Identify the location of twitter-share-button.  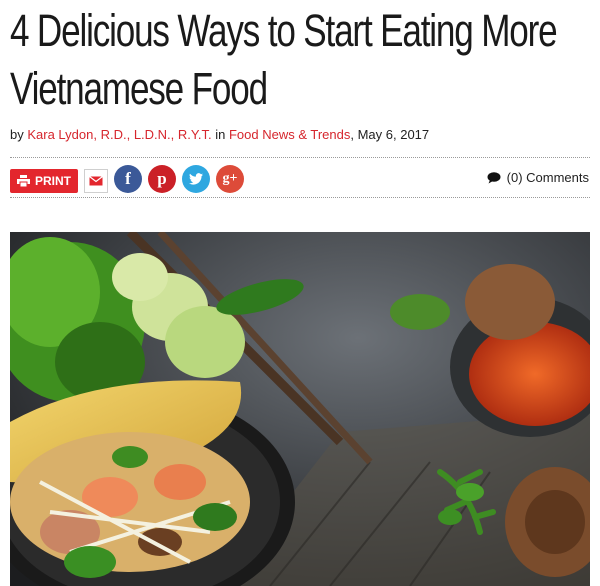
(196, 179).